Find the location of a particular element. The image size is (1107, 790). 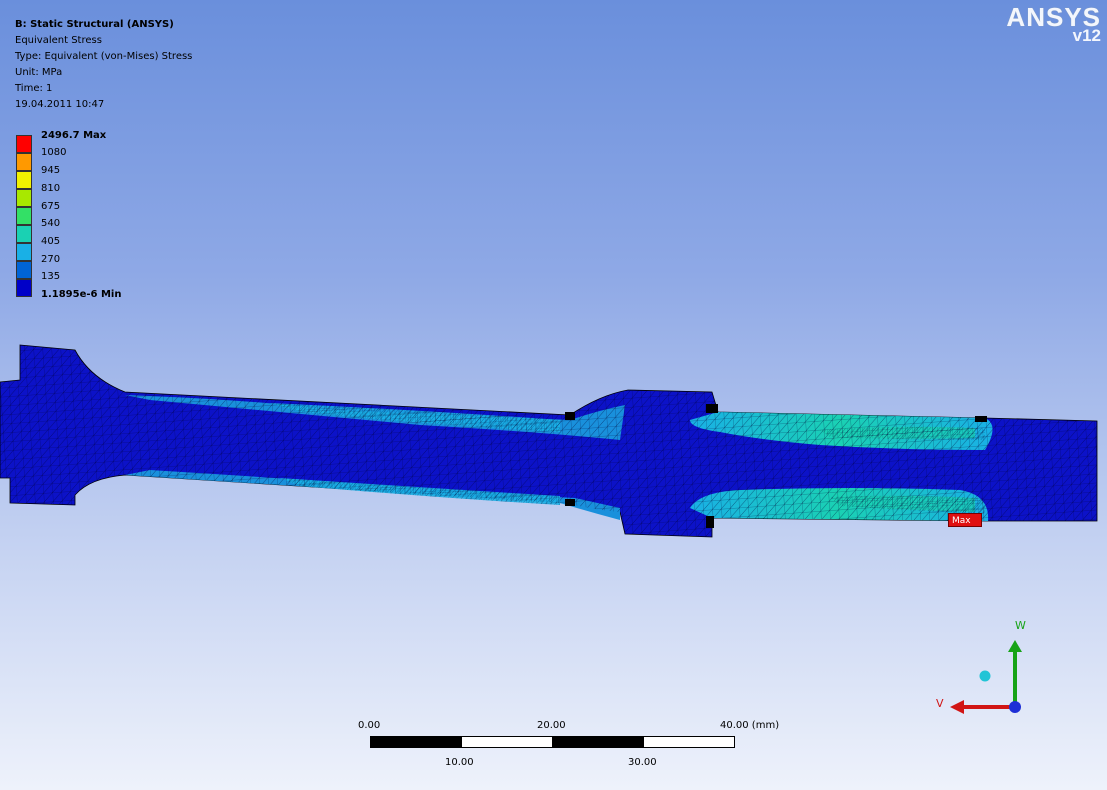

isometric-view-ball is located at coordinates (985, 676).